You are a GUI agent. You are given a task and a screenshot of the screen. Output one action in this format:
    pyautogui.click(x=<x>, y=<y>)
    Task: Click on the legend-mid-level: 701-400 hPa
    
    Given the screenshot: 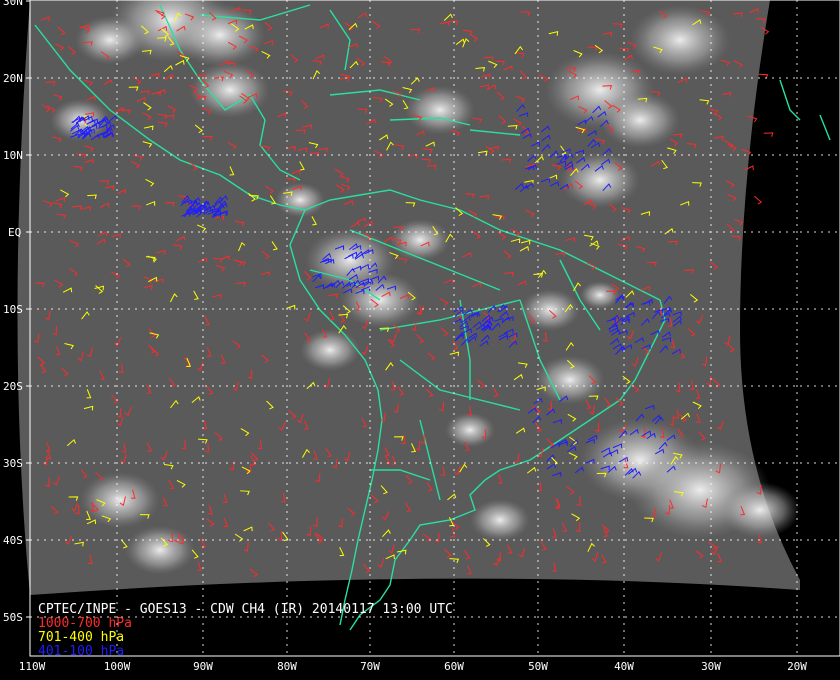 What is the action you would take?
    pyautogui.click(x=81, y=637)
    